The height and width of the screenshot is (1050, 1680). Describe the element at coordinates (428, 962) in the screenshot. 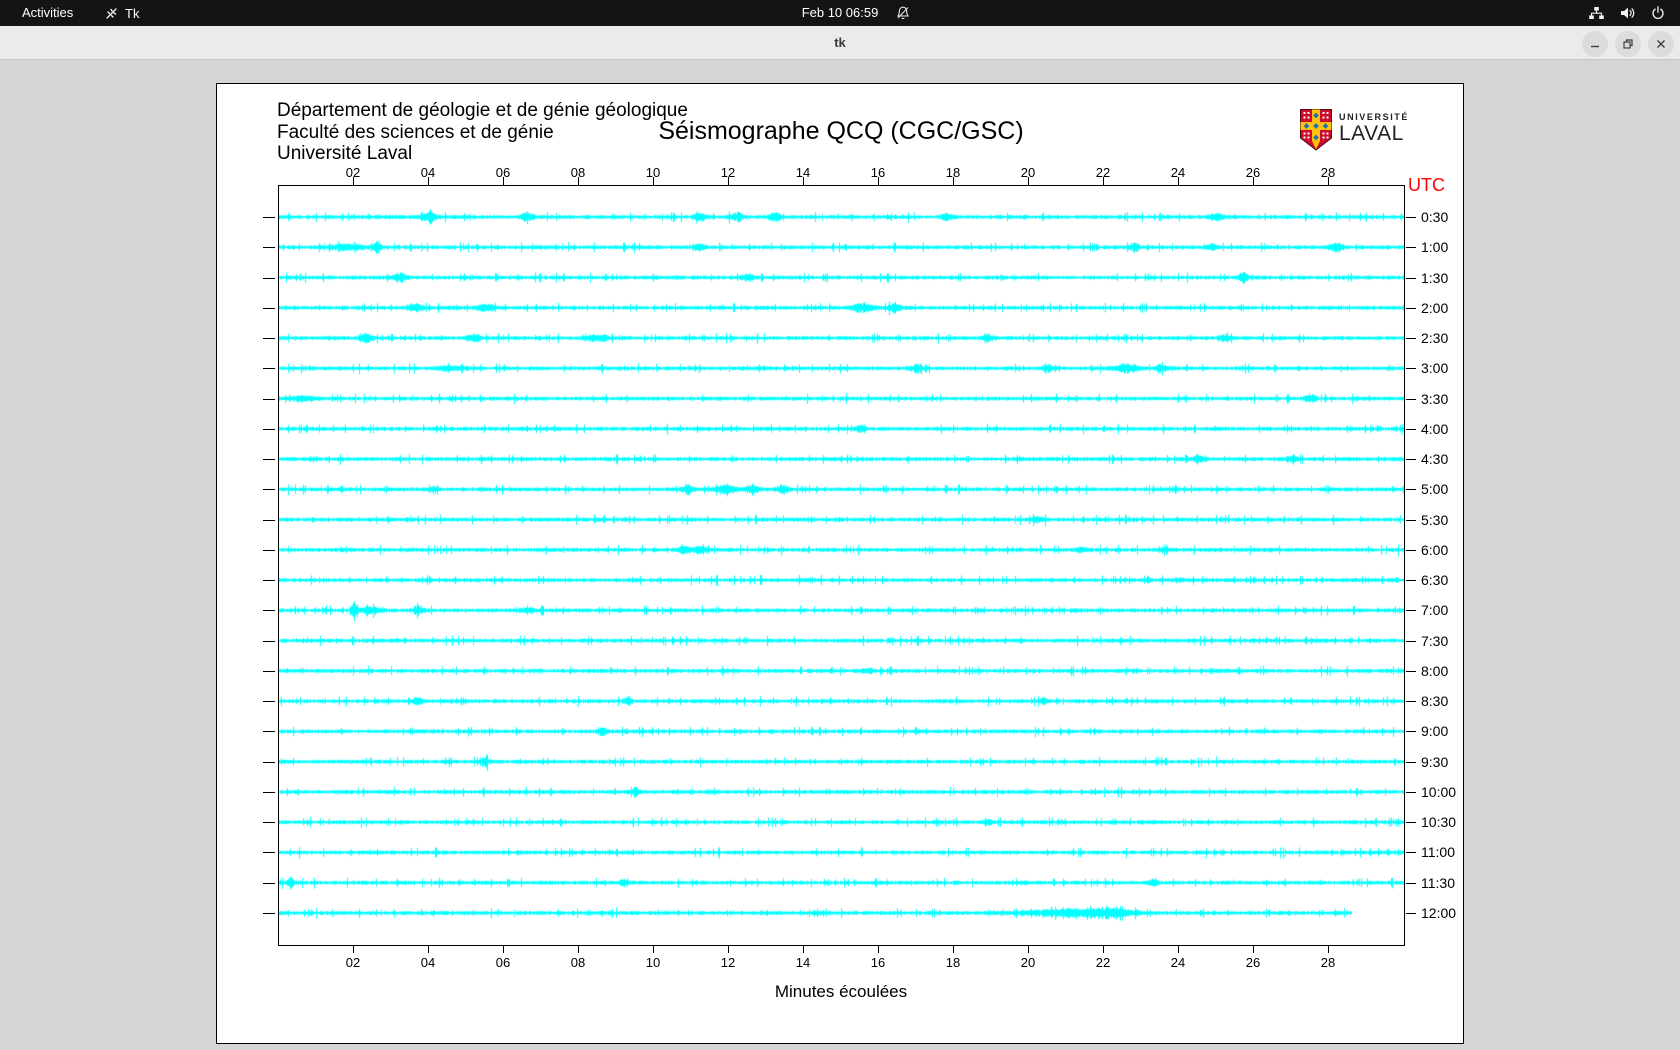

I see `x-tick-label-bottom: 04` at that location.